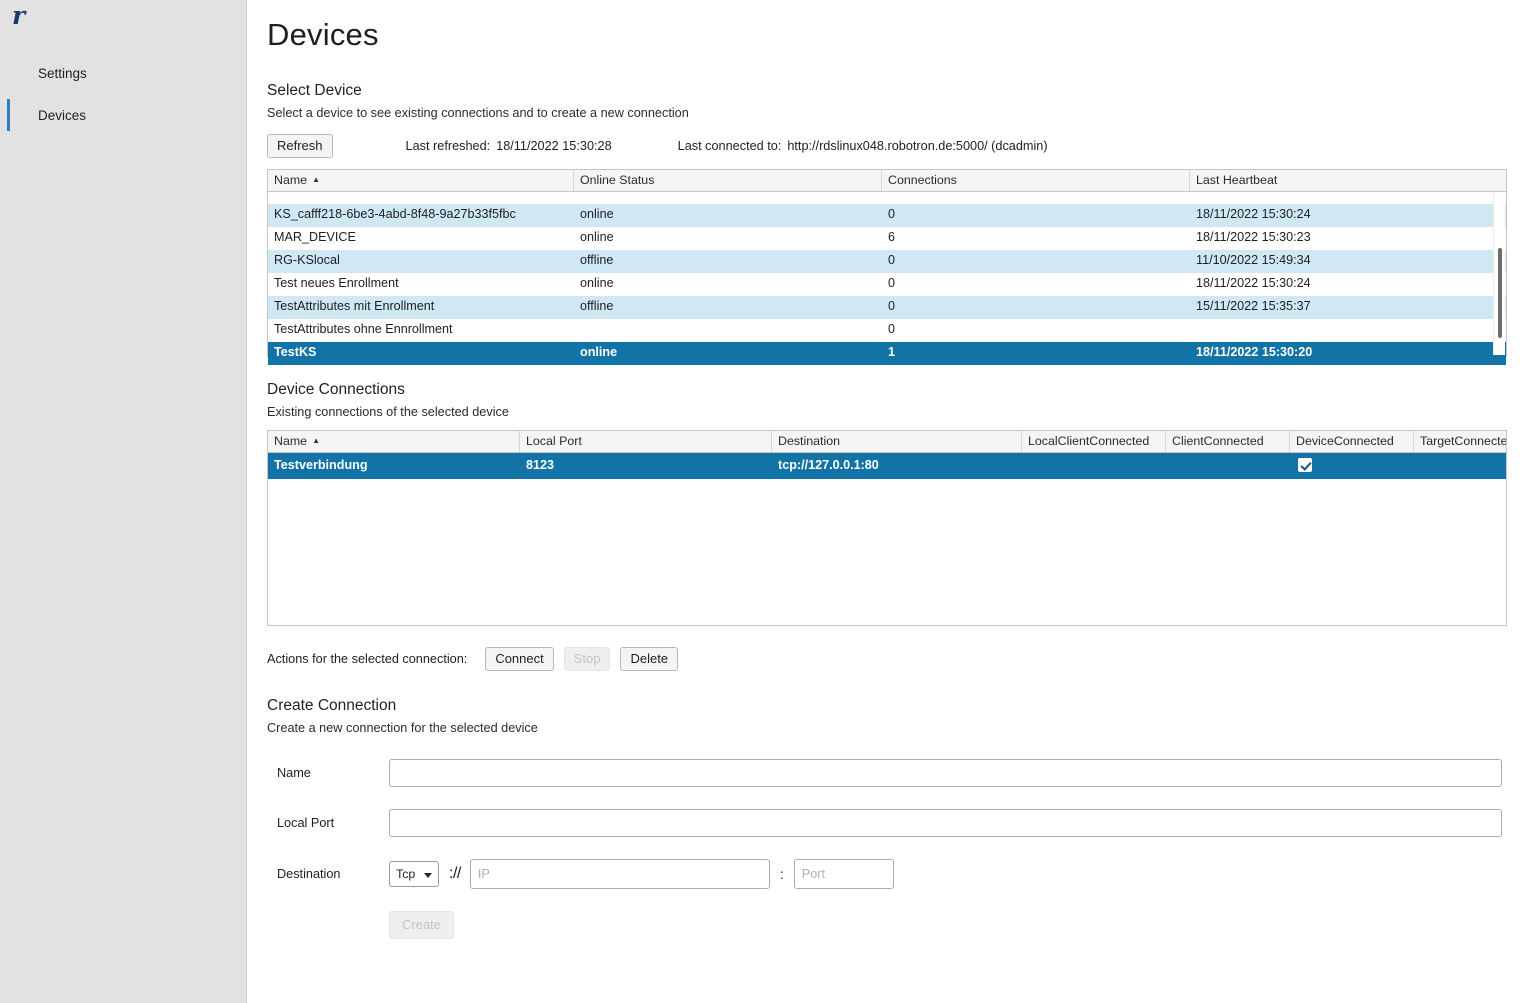 The width and height of the screenshot is (1524, 1003). Describe the element at coordinates (1500, 293) in the screenshot. I see `scrollbar-thumb` at that location.